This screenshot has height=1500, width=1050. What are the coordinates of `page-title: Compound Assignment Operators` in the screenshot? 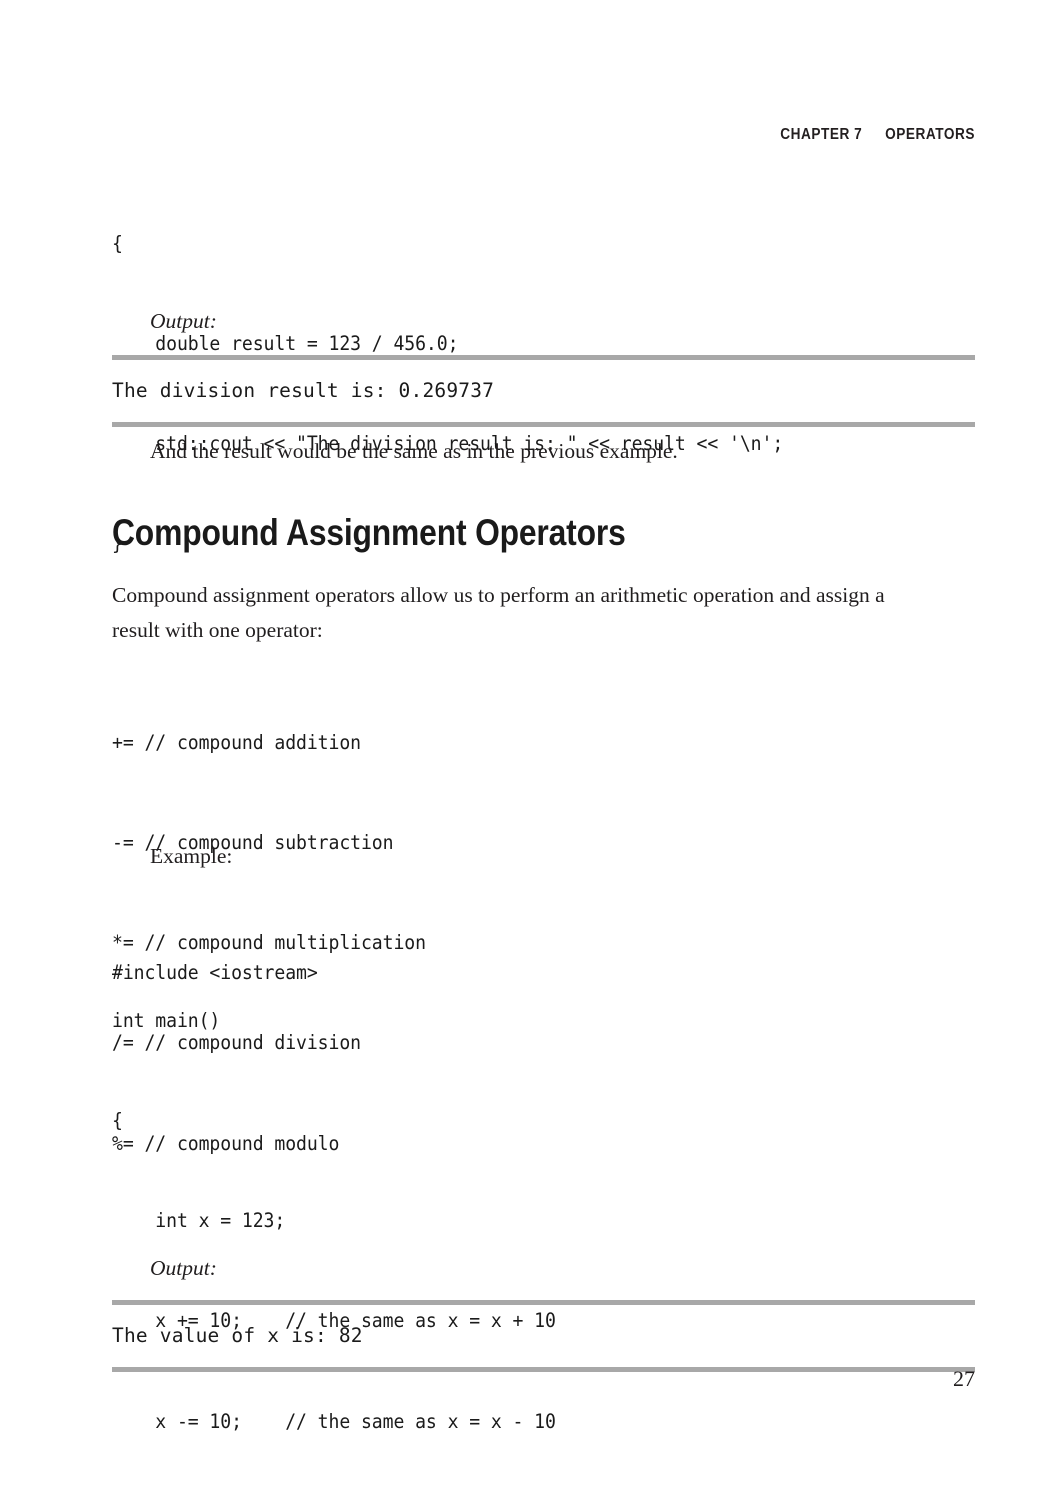 It's located at (369, 532).